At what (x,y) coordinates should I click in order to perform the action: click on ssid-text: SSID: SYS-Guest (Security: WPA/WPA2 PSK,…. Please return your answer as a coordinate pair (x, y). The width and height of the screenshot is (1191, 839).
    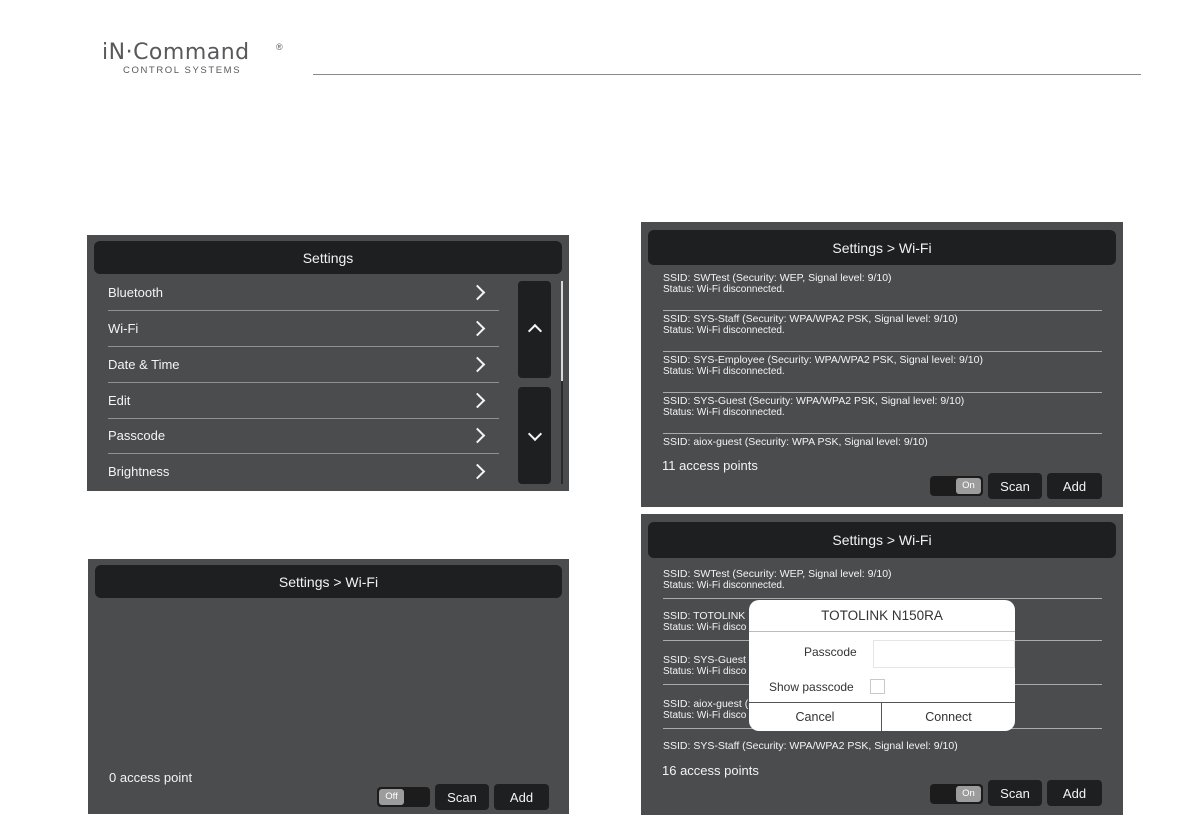
    Looking at the image, I should click on (814, 401).